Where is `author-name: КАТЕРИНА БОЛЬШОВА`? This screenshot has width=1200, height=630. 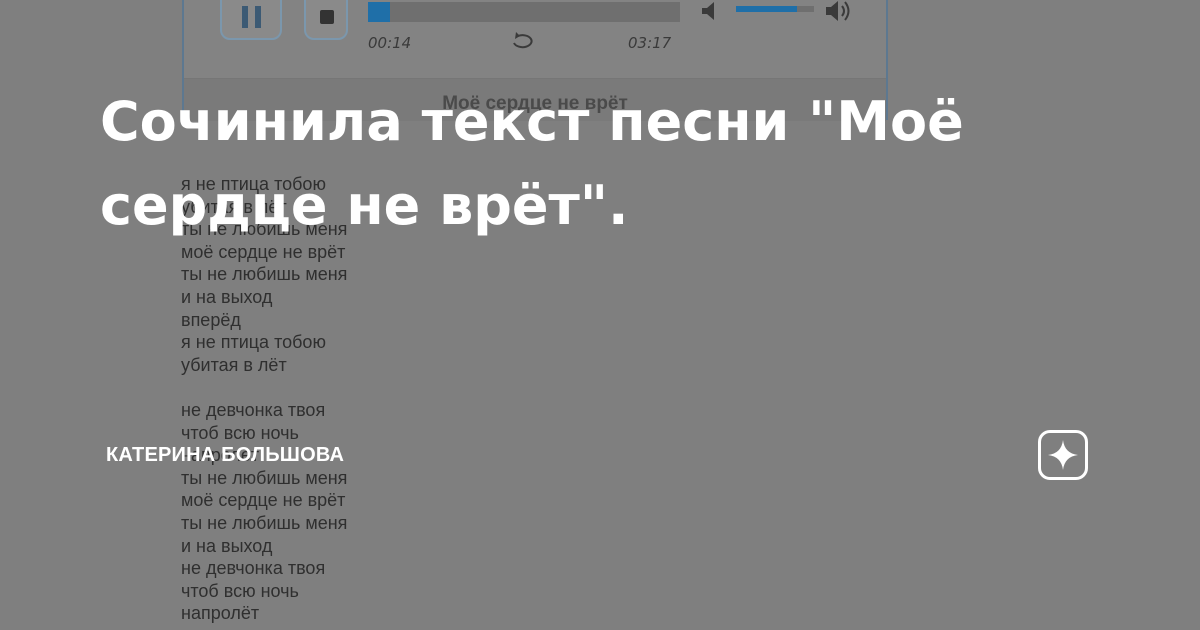 author-name: КАТЕРИНА БОЛЬШОВА is located at coordinates (225, 455).